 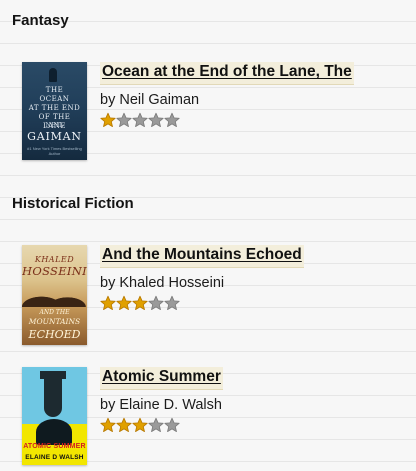 What do you see at coordinates (54, 457) in the screenshot?
I see `cover-author-text: ELAINE D WALSH` at bounding box center [54, 457].